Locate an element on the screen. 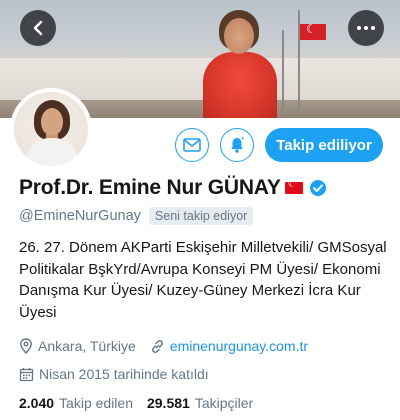 The width and height of the screenshot is (400, 420). envelope-icon is located at coordinates (192, 145).